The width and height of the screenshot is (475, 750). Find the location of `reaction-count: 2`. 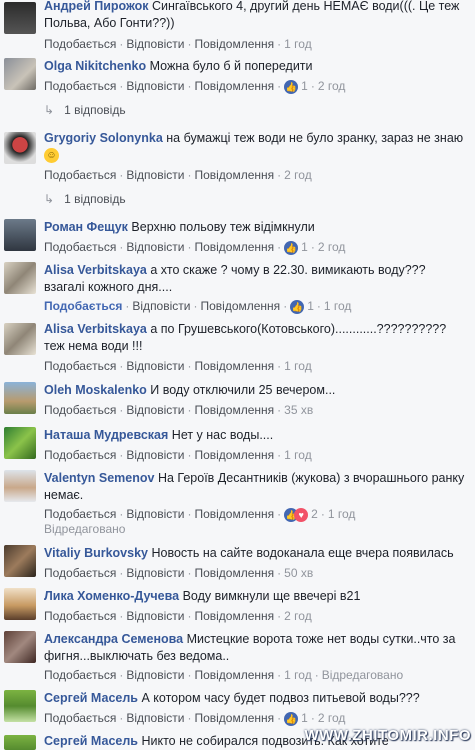

reaction-count: 2 is located at coordinates (314, 514).